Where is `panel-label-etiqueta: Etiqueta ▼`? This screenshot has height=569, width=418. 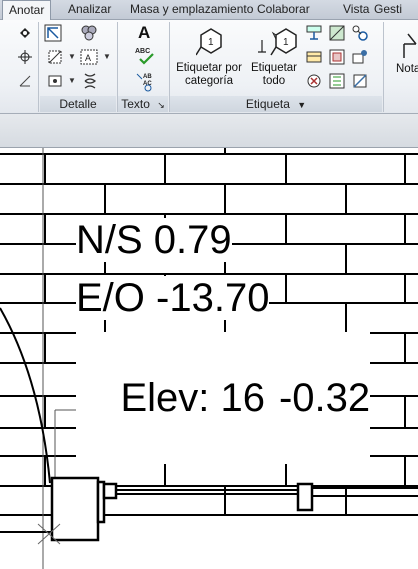 panel-label-etiqueta: Etiqueta ▼ is located at coordinates (276, 104).